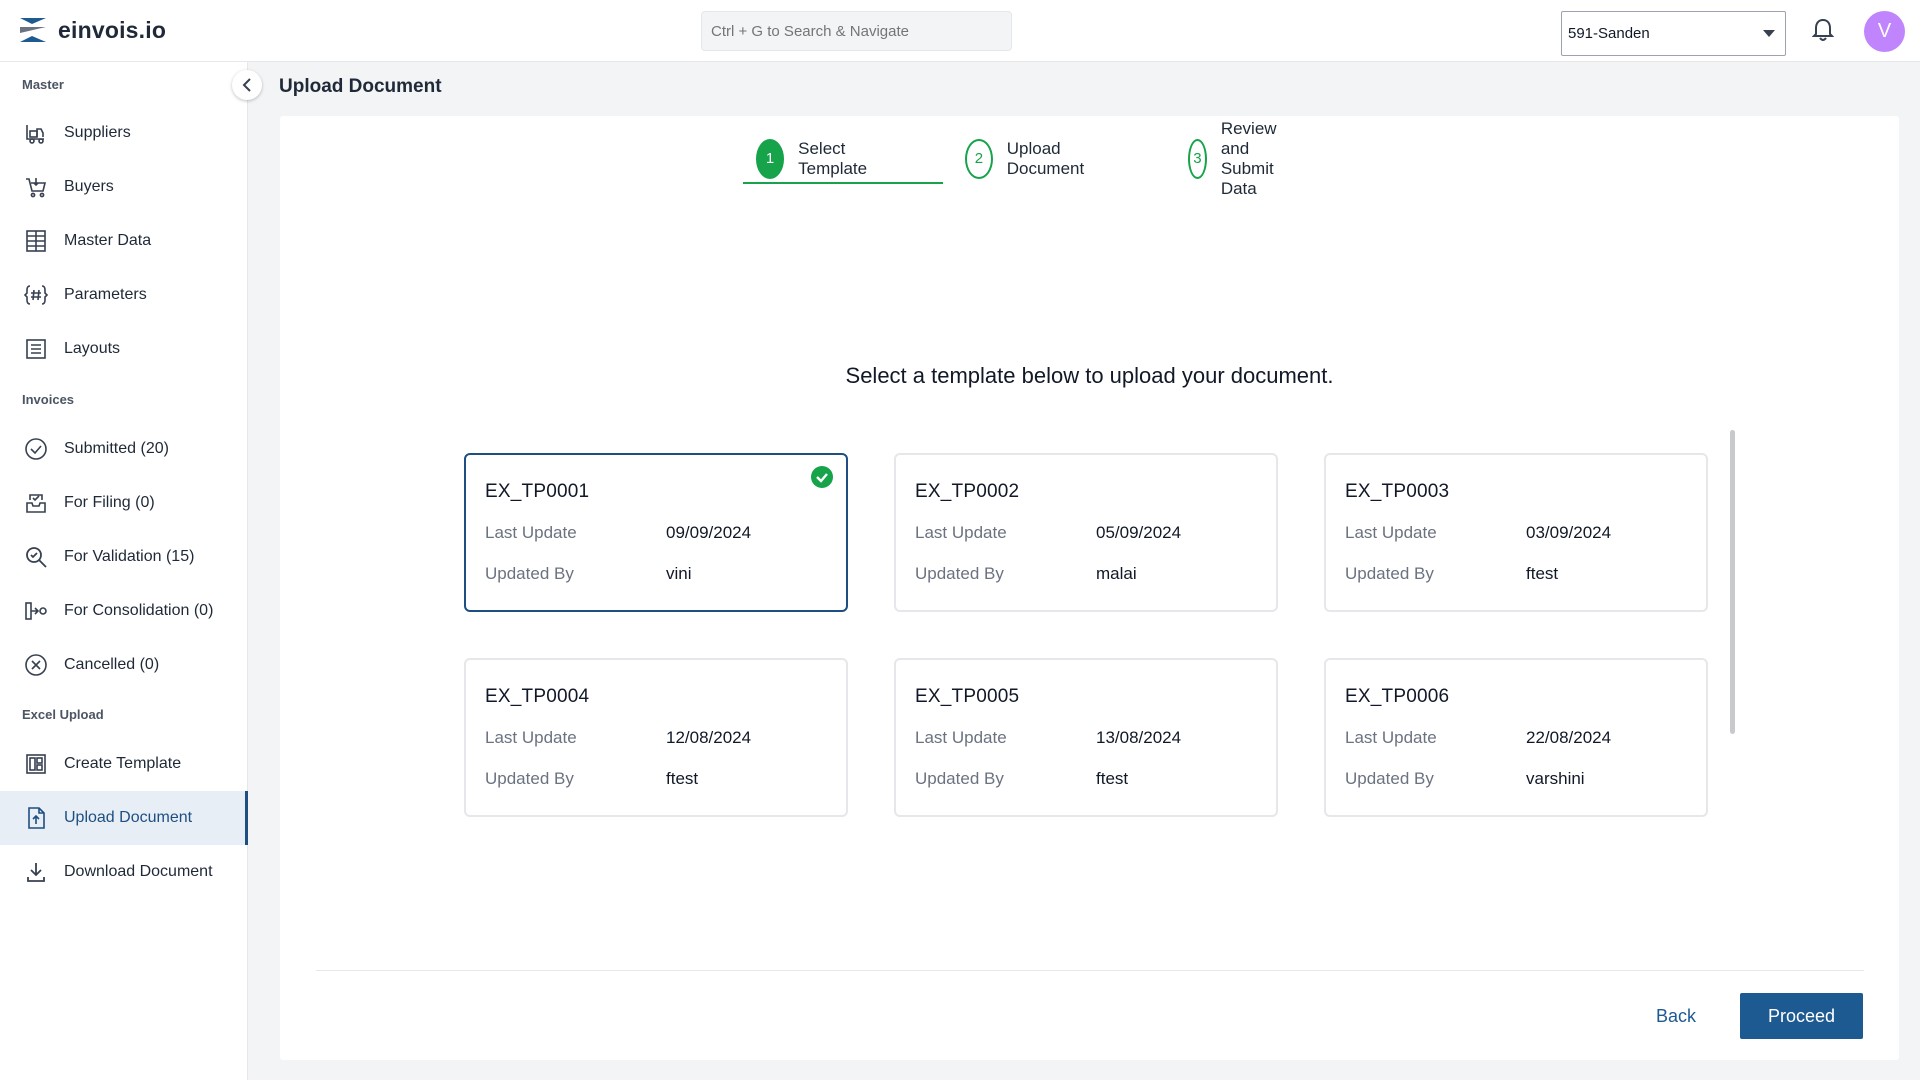  What do you see at coordinates (1609, 33) in the screenshot?
I see `company-select-value: 591-Sanden` at bounding box center [1609, 33].